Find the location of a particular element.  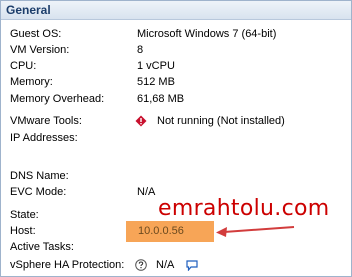

comment-icon is located at coordinates (192, 266).